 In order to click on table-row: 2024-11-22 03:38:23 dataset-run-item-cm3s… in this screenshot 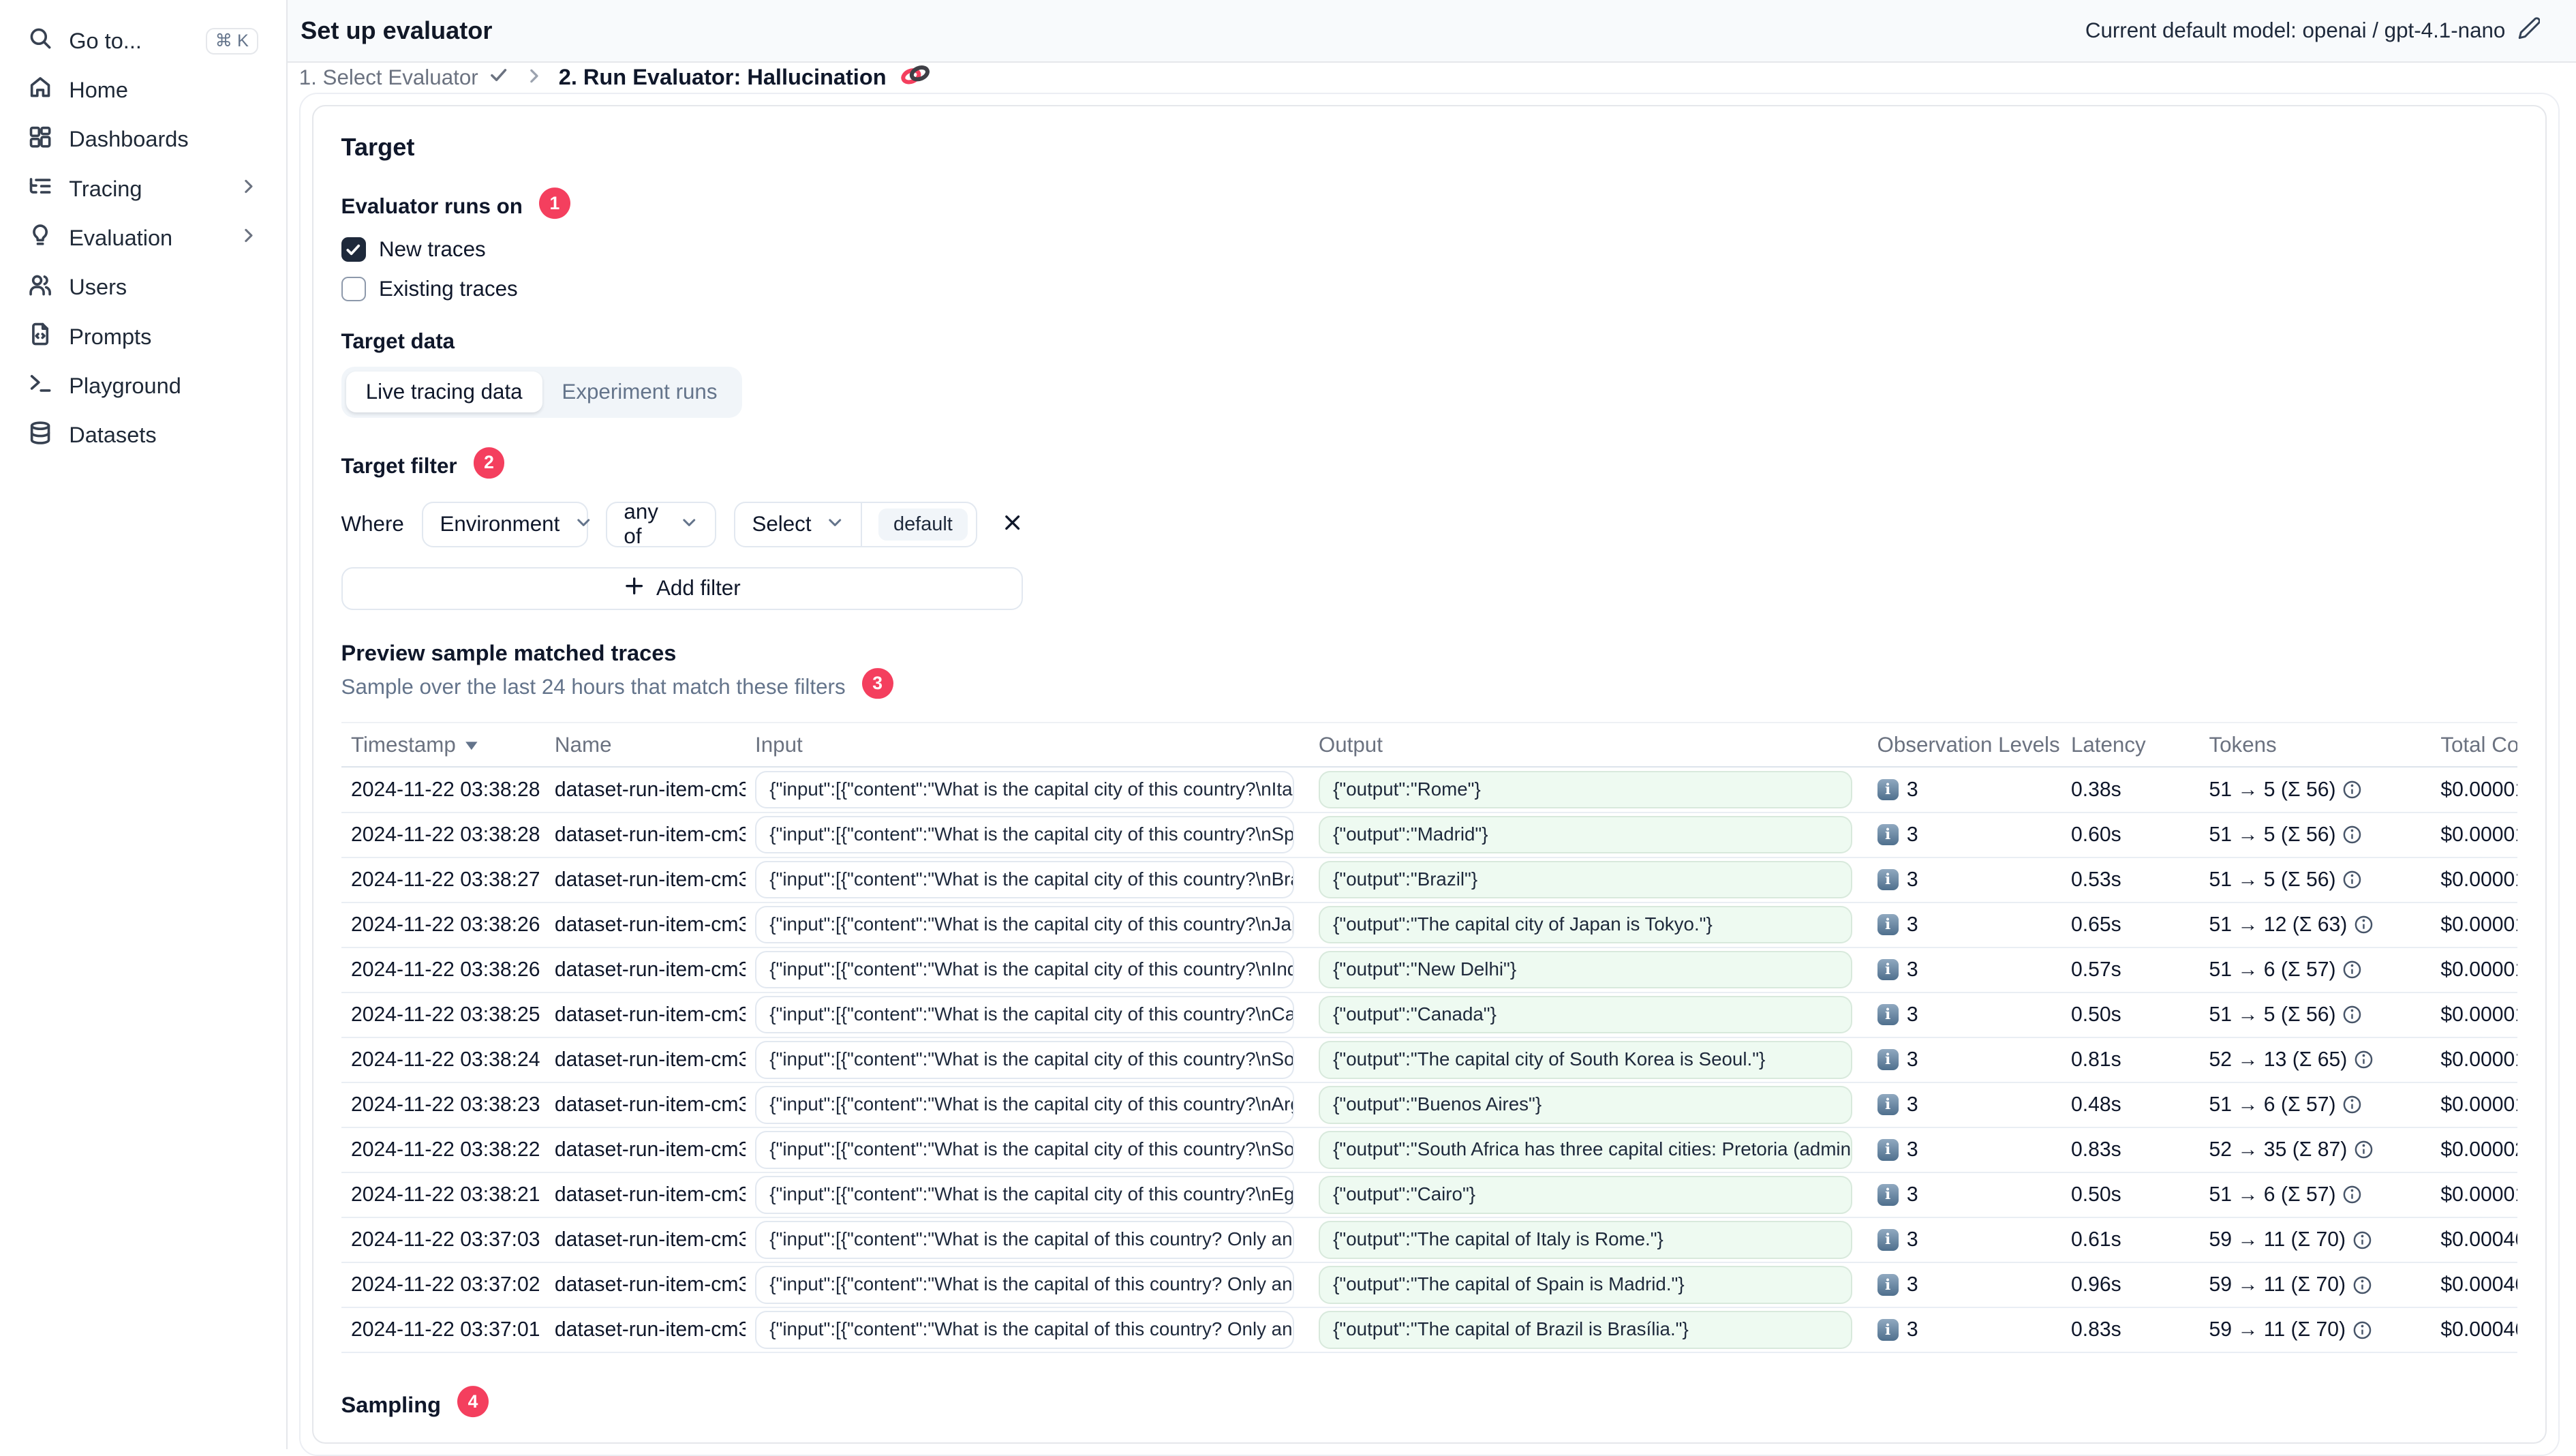, I will do `click(1429, 1105)`.